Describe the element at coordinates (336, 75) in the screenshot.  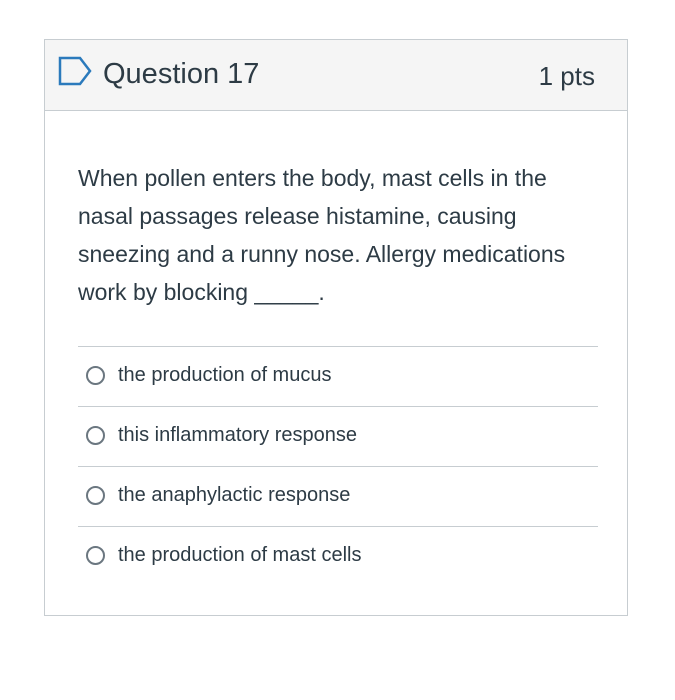
I see `question-header: Question 17 1 pts` at that location.